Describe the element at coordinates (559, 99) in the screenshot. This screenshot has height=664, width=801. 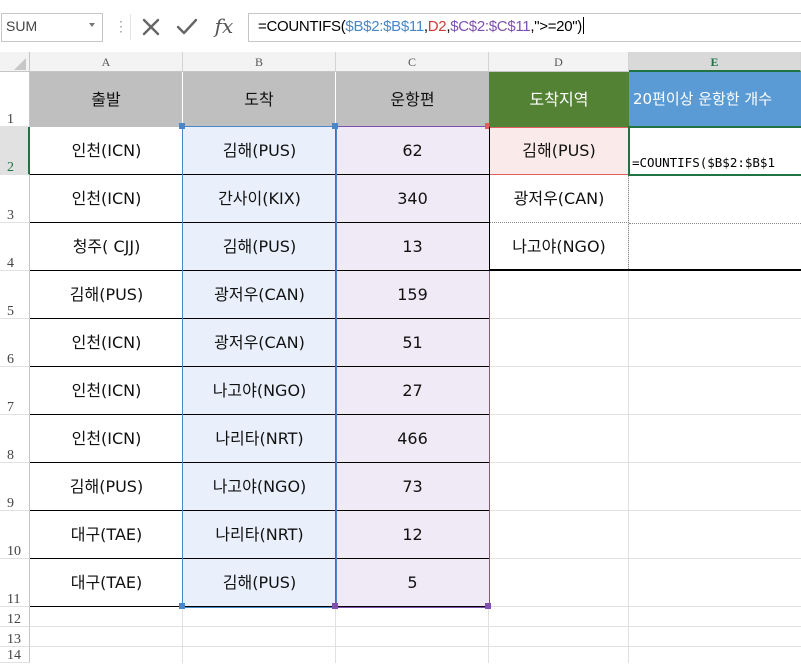
I see `header-arrival-region: 도착지역` at that location.